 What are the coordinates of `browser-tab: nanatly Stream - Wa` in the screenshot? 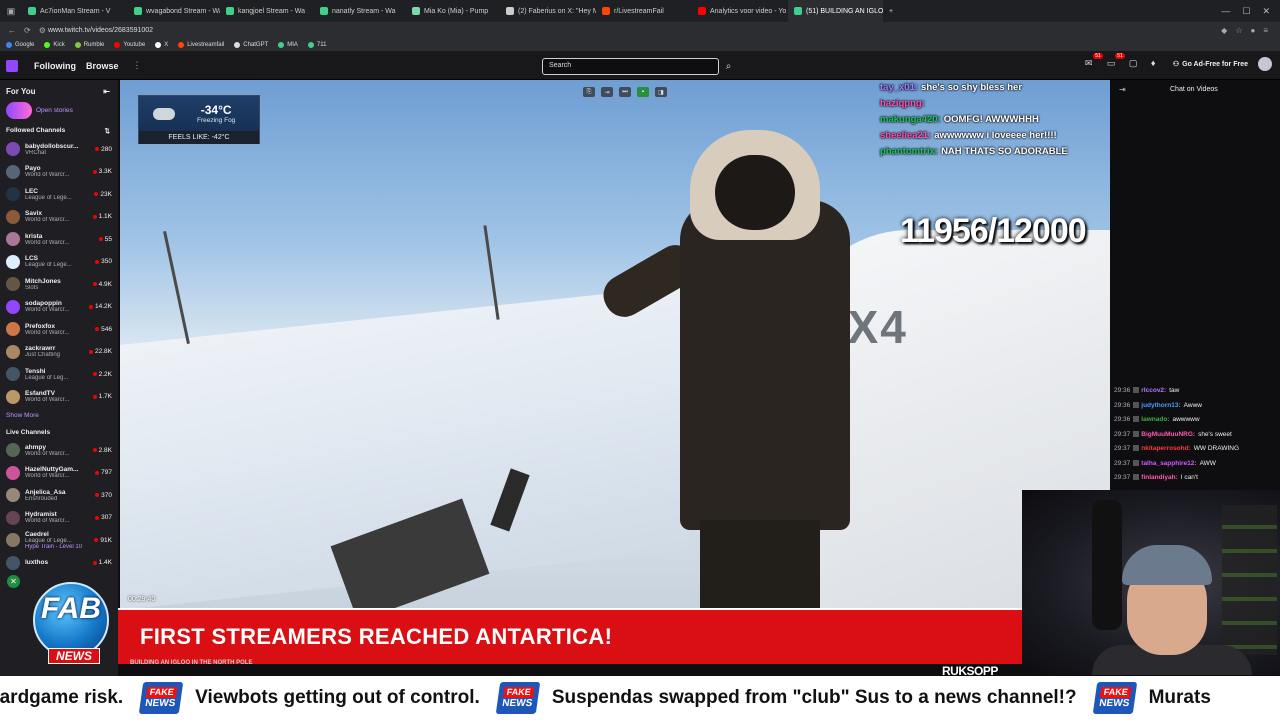 It's located at (360, 11).